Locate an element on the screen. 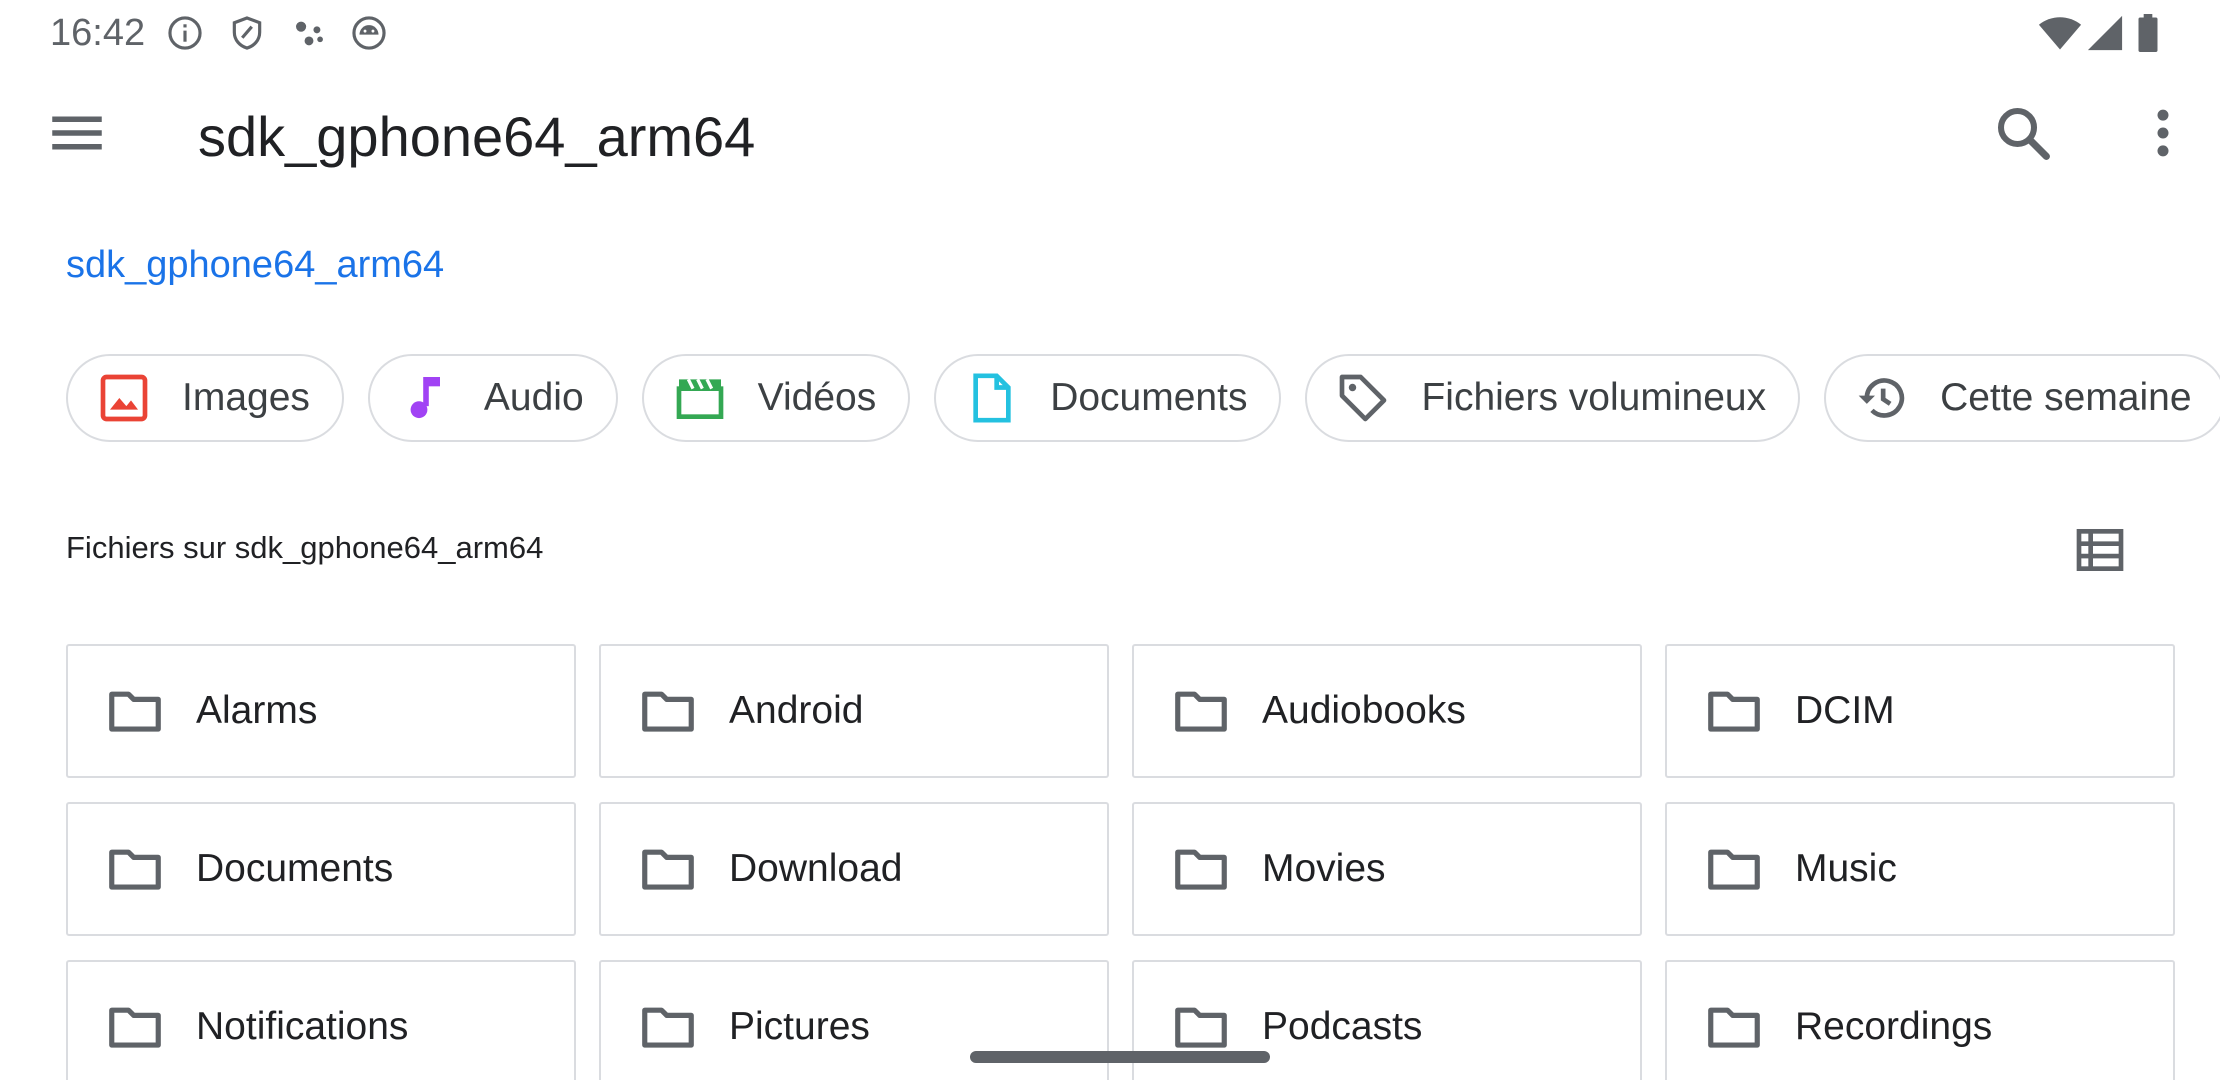 The image size is (2220, 1080). app-title: sdk_gphone64_arm64 is located at coordinates (477, 136).